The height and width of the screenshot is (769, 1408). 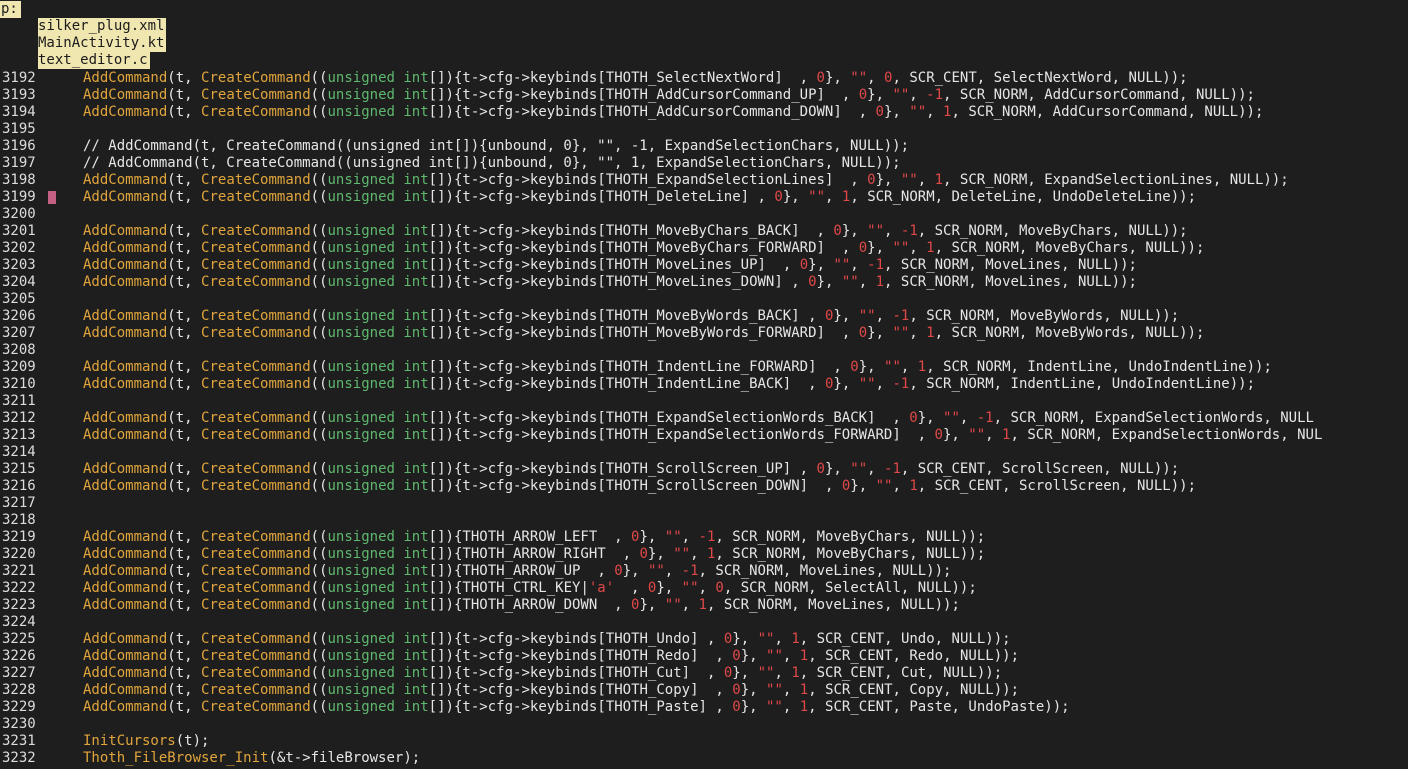 What do you see at coordinates (715, 180) in the screenshot?
I see `code-identifier: THOTH_ExpandSelectionLines` at bounding box center [715, 180].